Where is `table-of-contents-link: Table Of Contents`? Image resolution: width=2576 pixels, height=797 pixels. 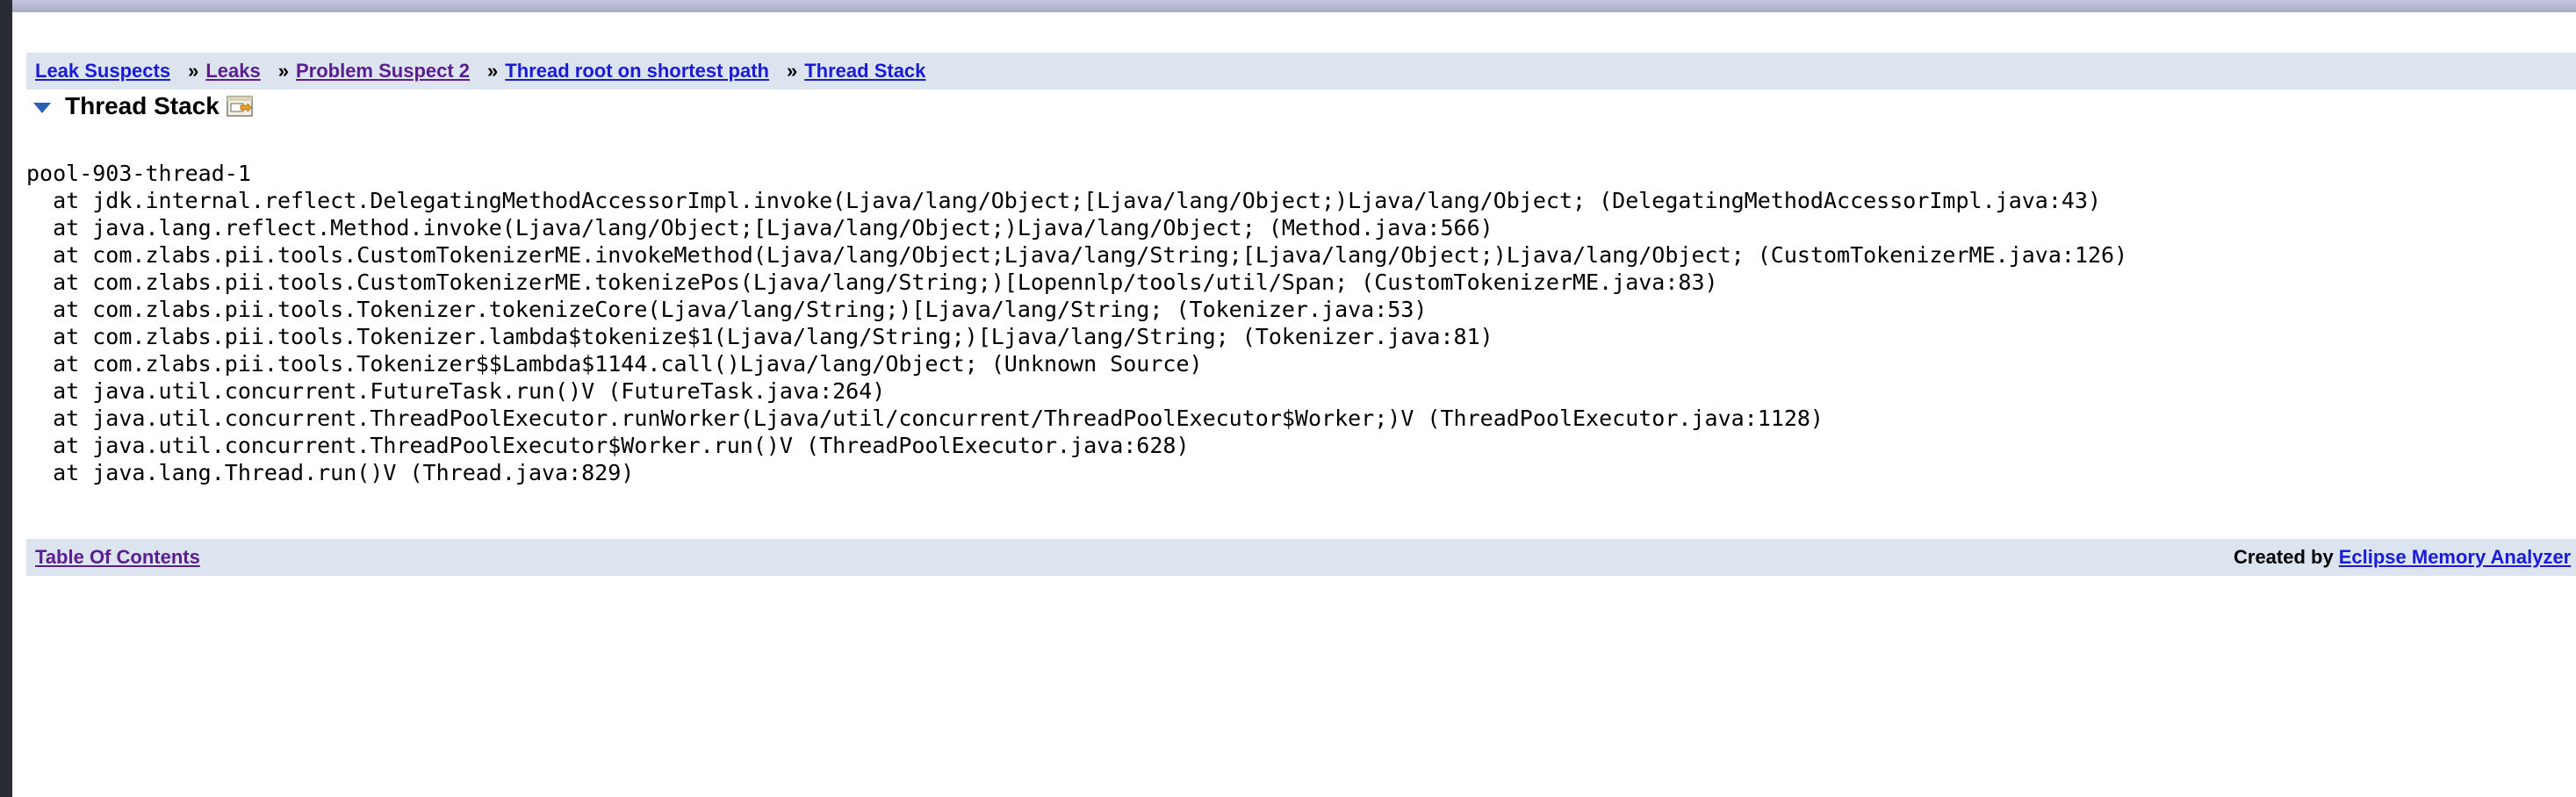
table-of-contents-link: Table Of Contents is located at coordinates (117, 557).